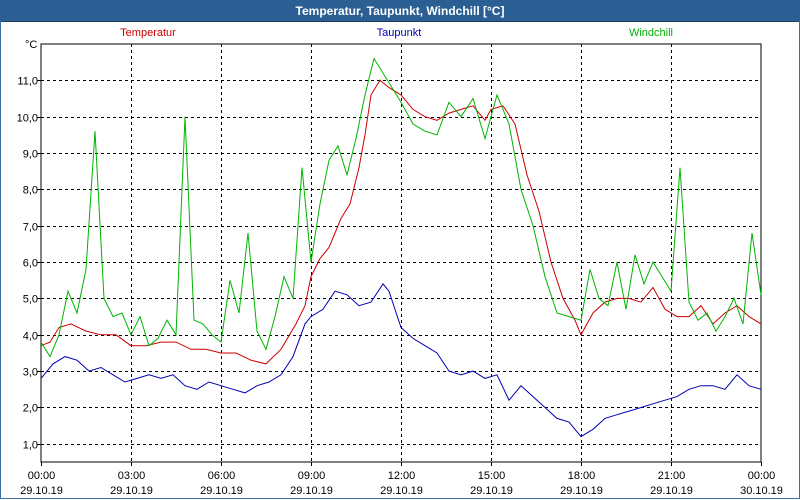 The image size is (800, 500). Describe the element at coordinates (132, 476) in the screenshot. I see `x-tick-label-time: 03:00` at that location.